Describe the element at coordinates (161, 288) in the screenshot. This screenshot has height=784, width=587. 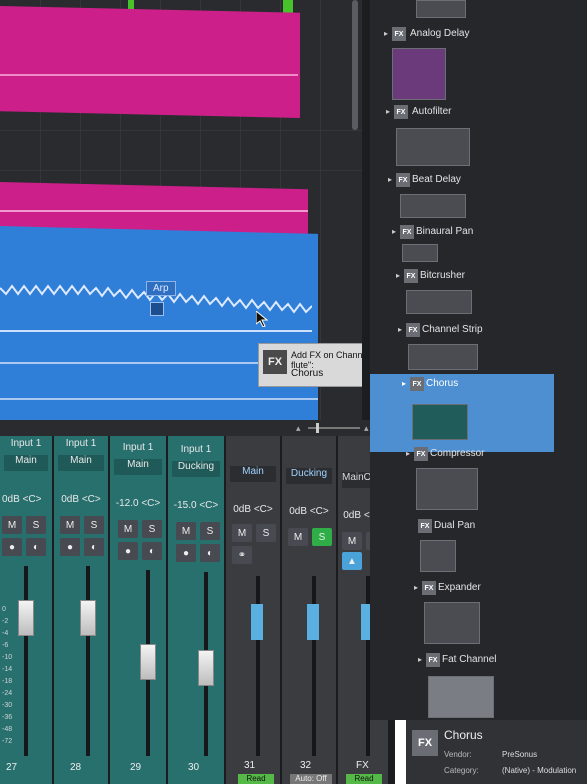
I see `arp-label: Arp` at that location.